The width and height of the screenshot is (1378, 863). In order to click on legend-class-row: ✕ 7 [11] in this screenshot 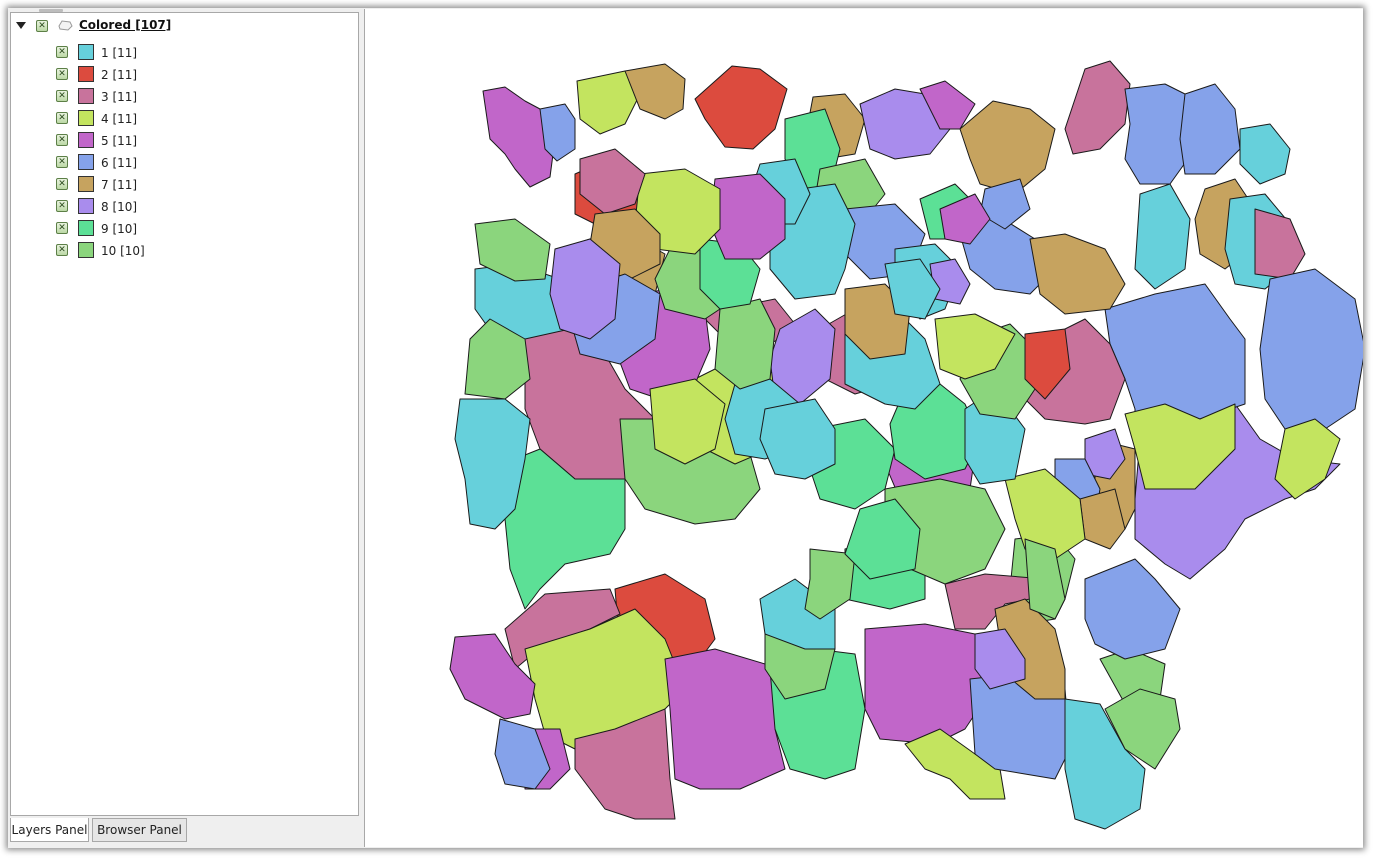, I will do `click(184, 185)`.